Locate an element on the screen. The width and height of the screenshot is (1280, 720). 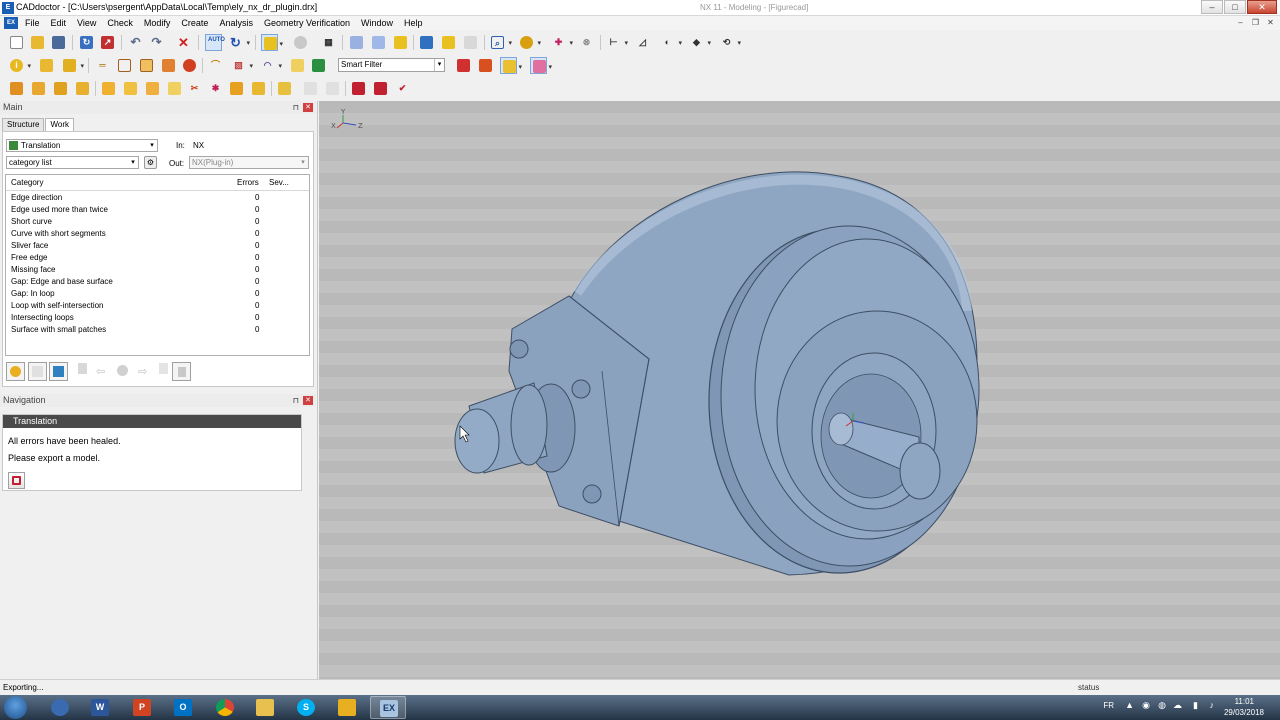
assembly-button is located at coordinates (189, 65).